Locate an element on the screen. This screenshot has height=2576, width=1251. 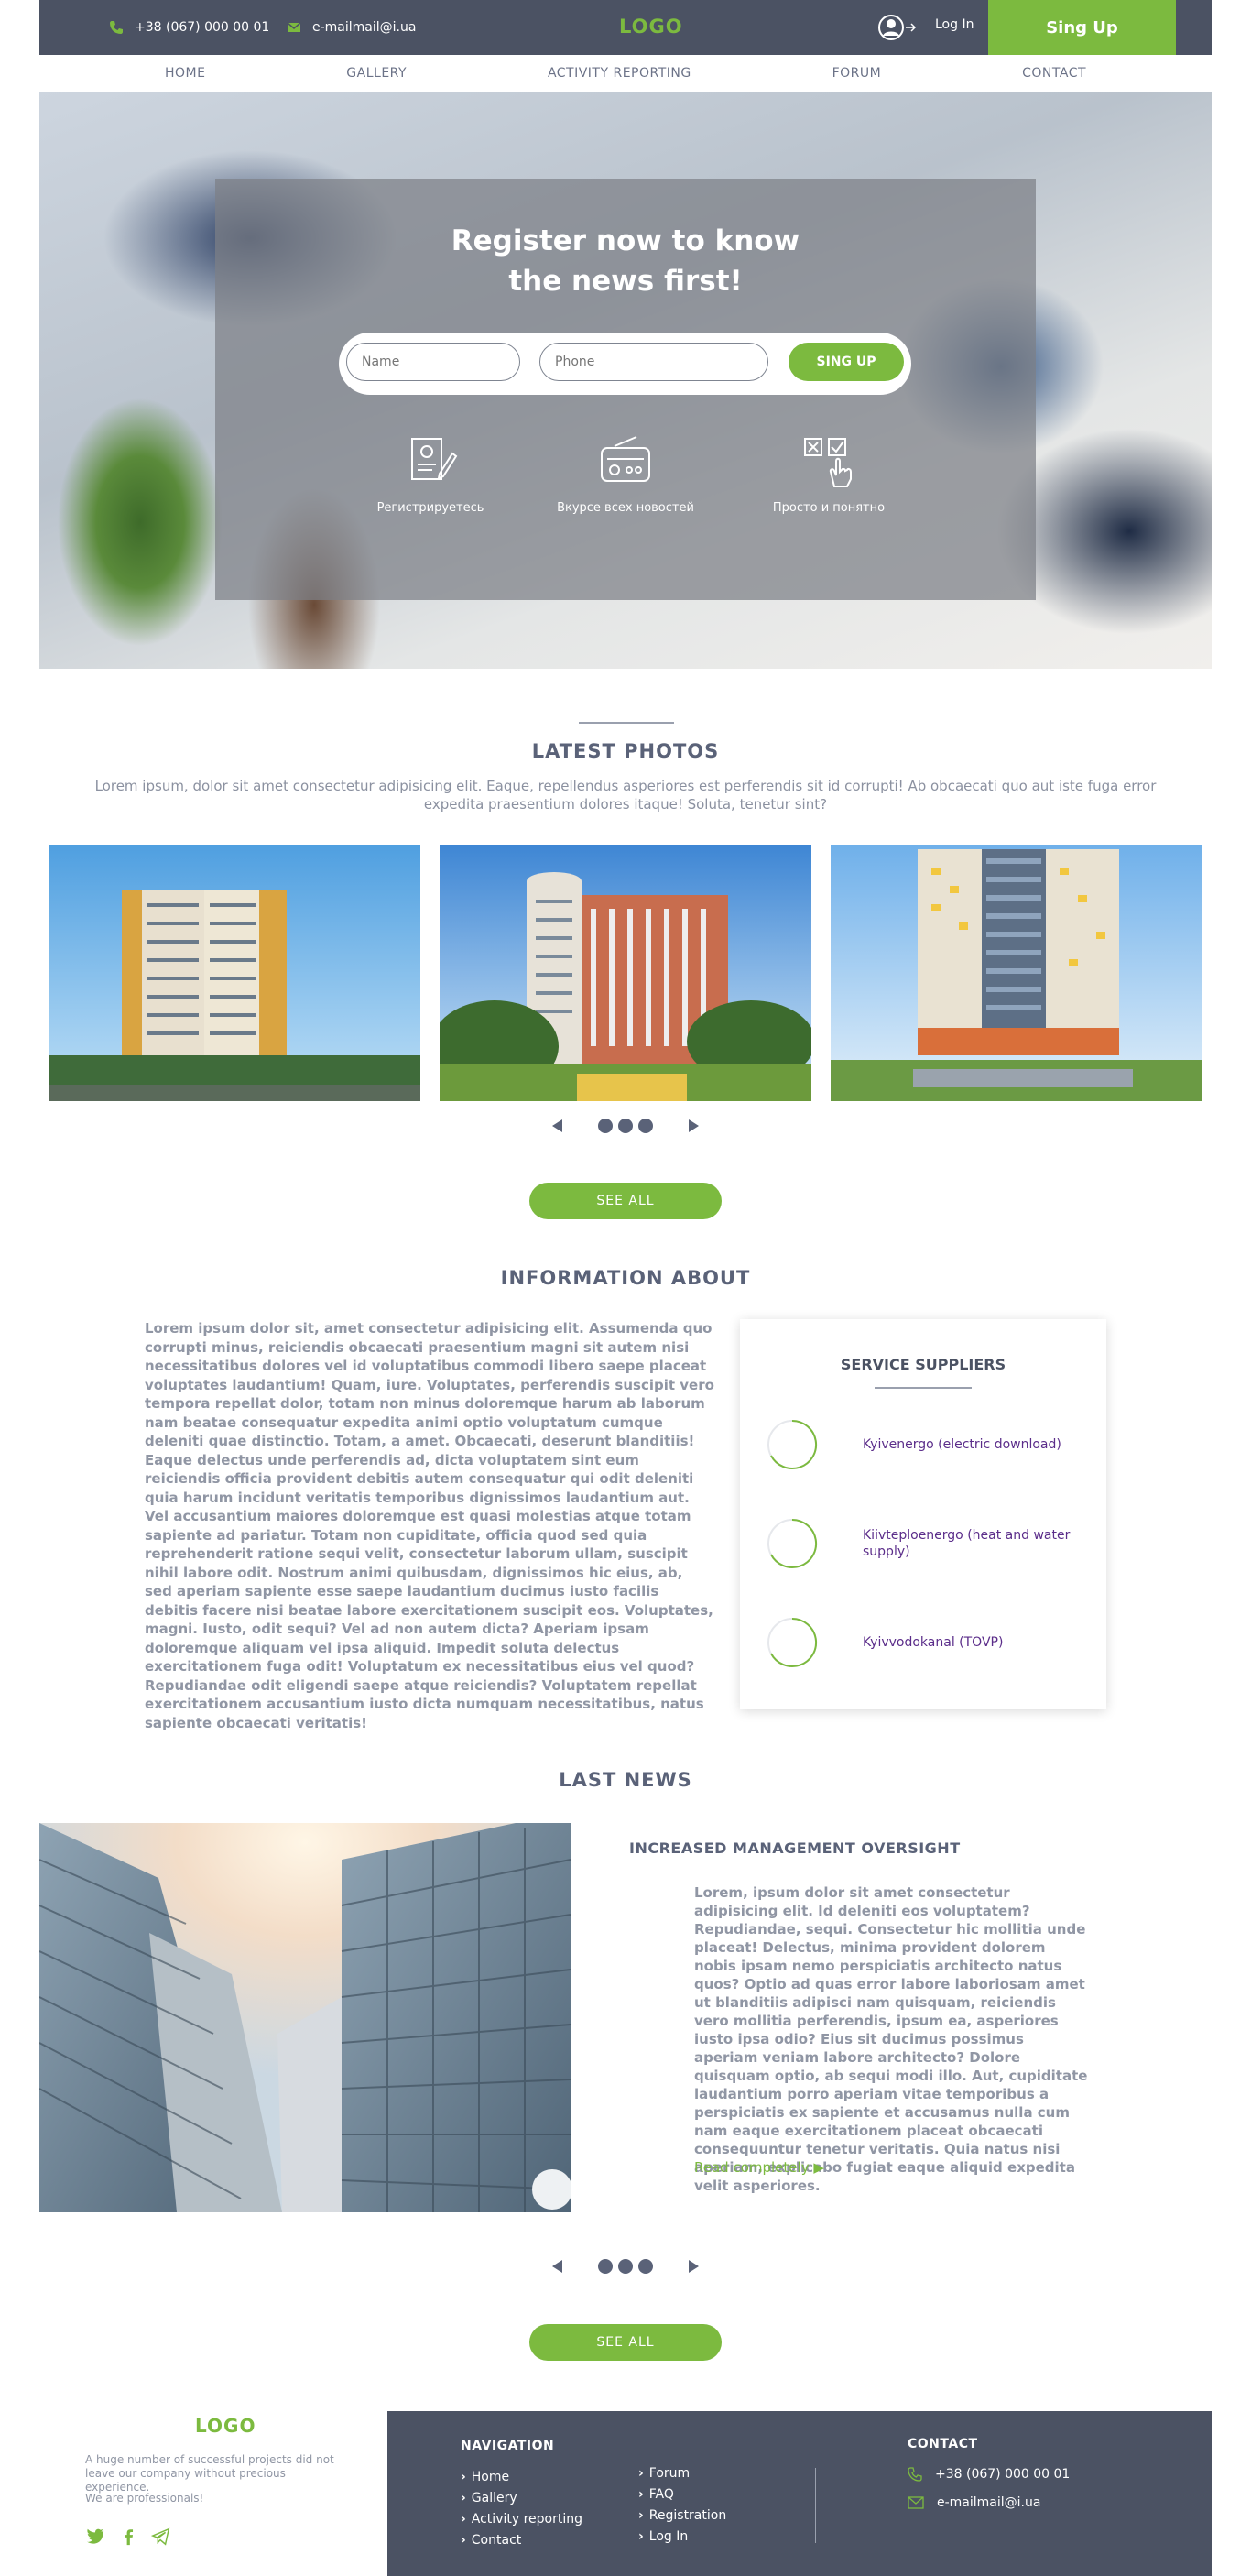
supplier-link-3: Kyivvodokanal (TOVP) is located at coordinates (972, 1643).